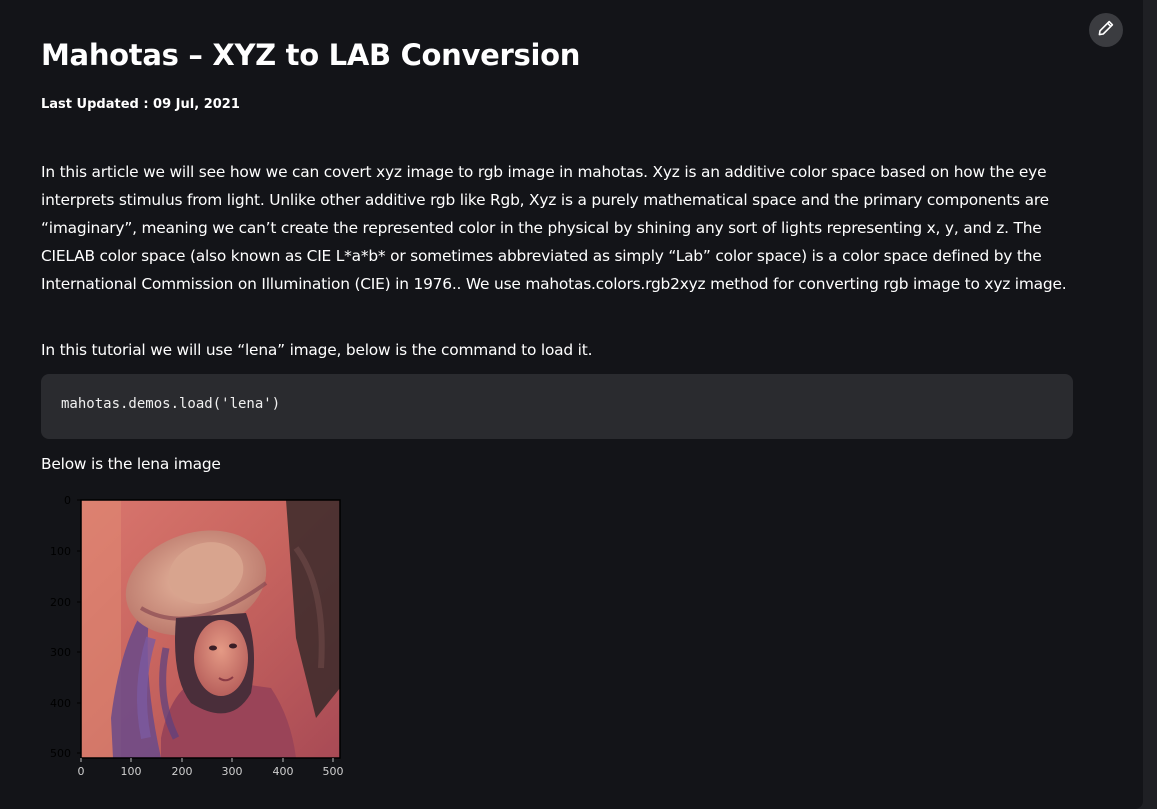 The image size is (1157, 809). Describe the element at coordinates (60, 652) in the screenshot. I see `y-tick-label: 300` at that location.